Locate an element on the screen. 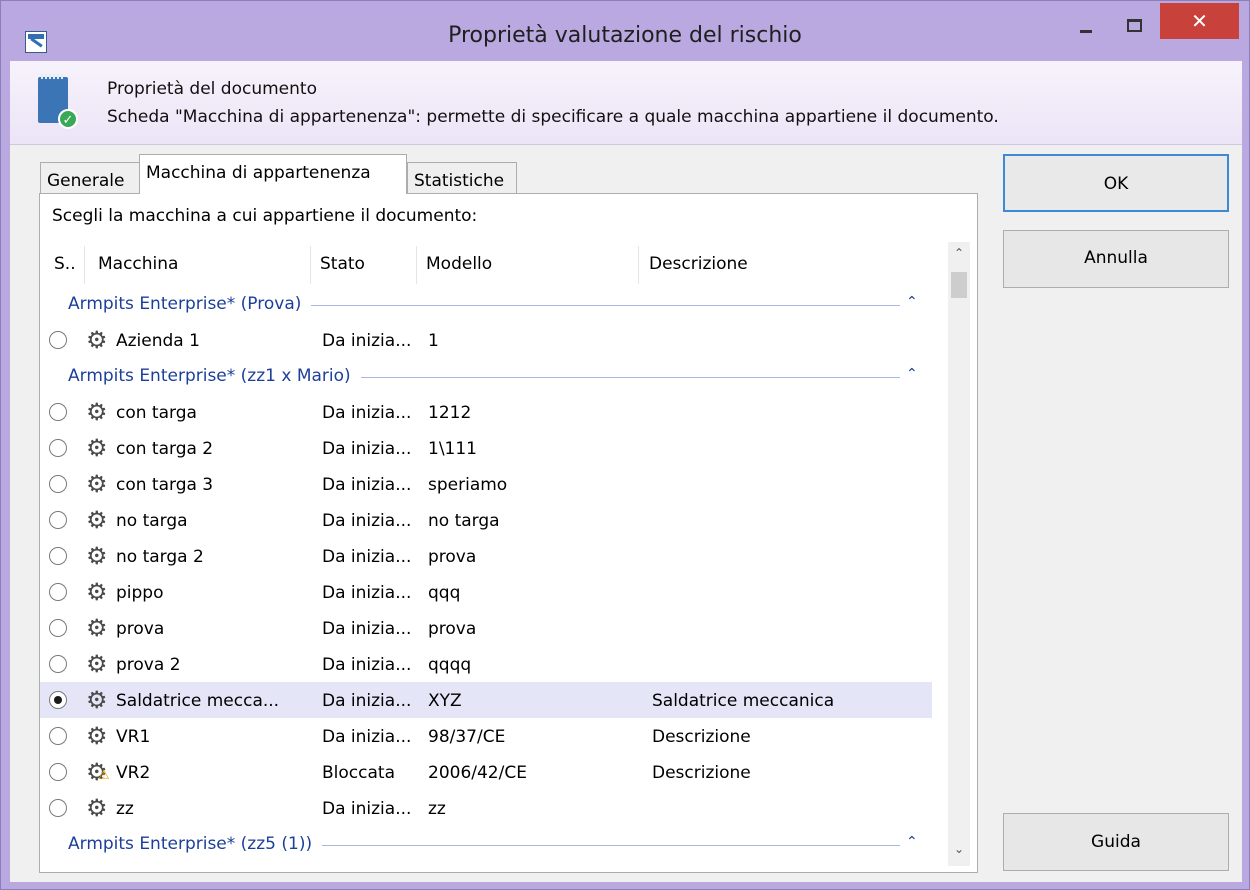  table-row: ⚙ pippo Da inizia... qqq is located at coordinates (486, 592).